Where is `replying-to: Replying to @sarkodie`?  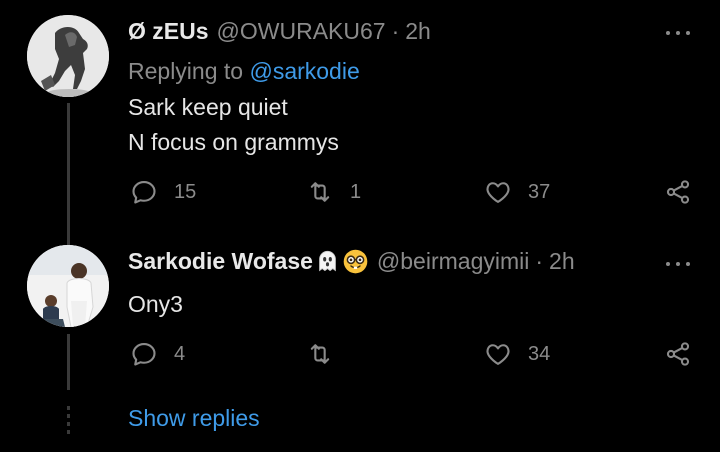 replying-to: Replying to @sarkodie is located at coordinates (244, 71).